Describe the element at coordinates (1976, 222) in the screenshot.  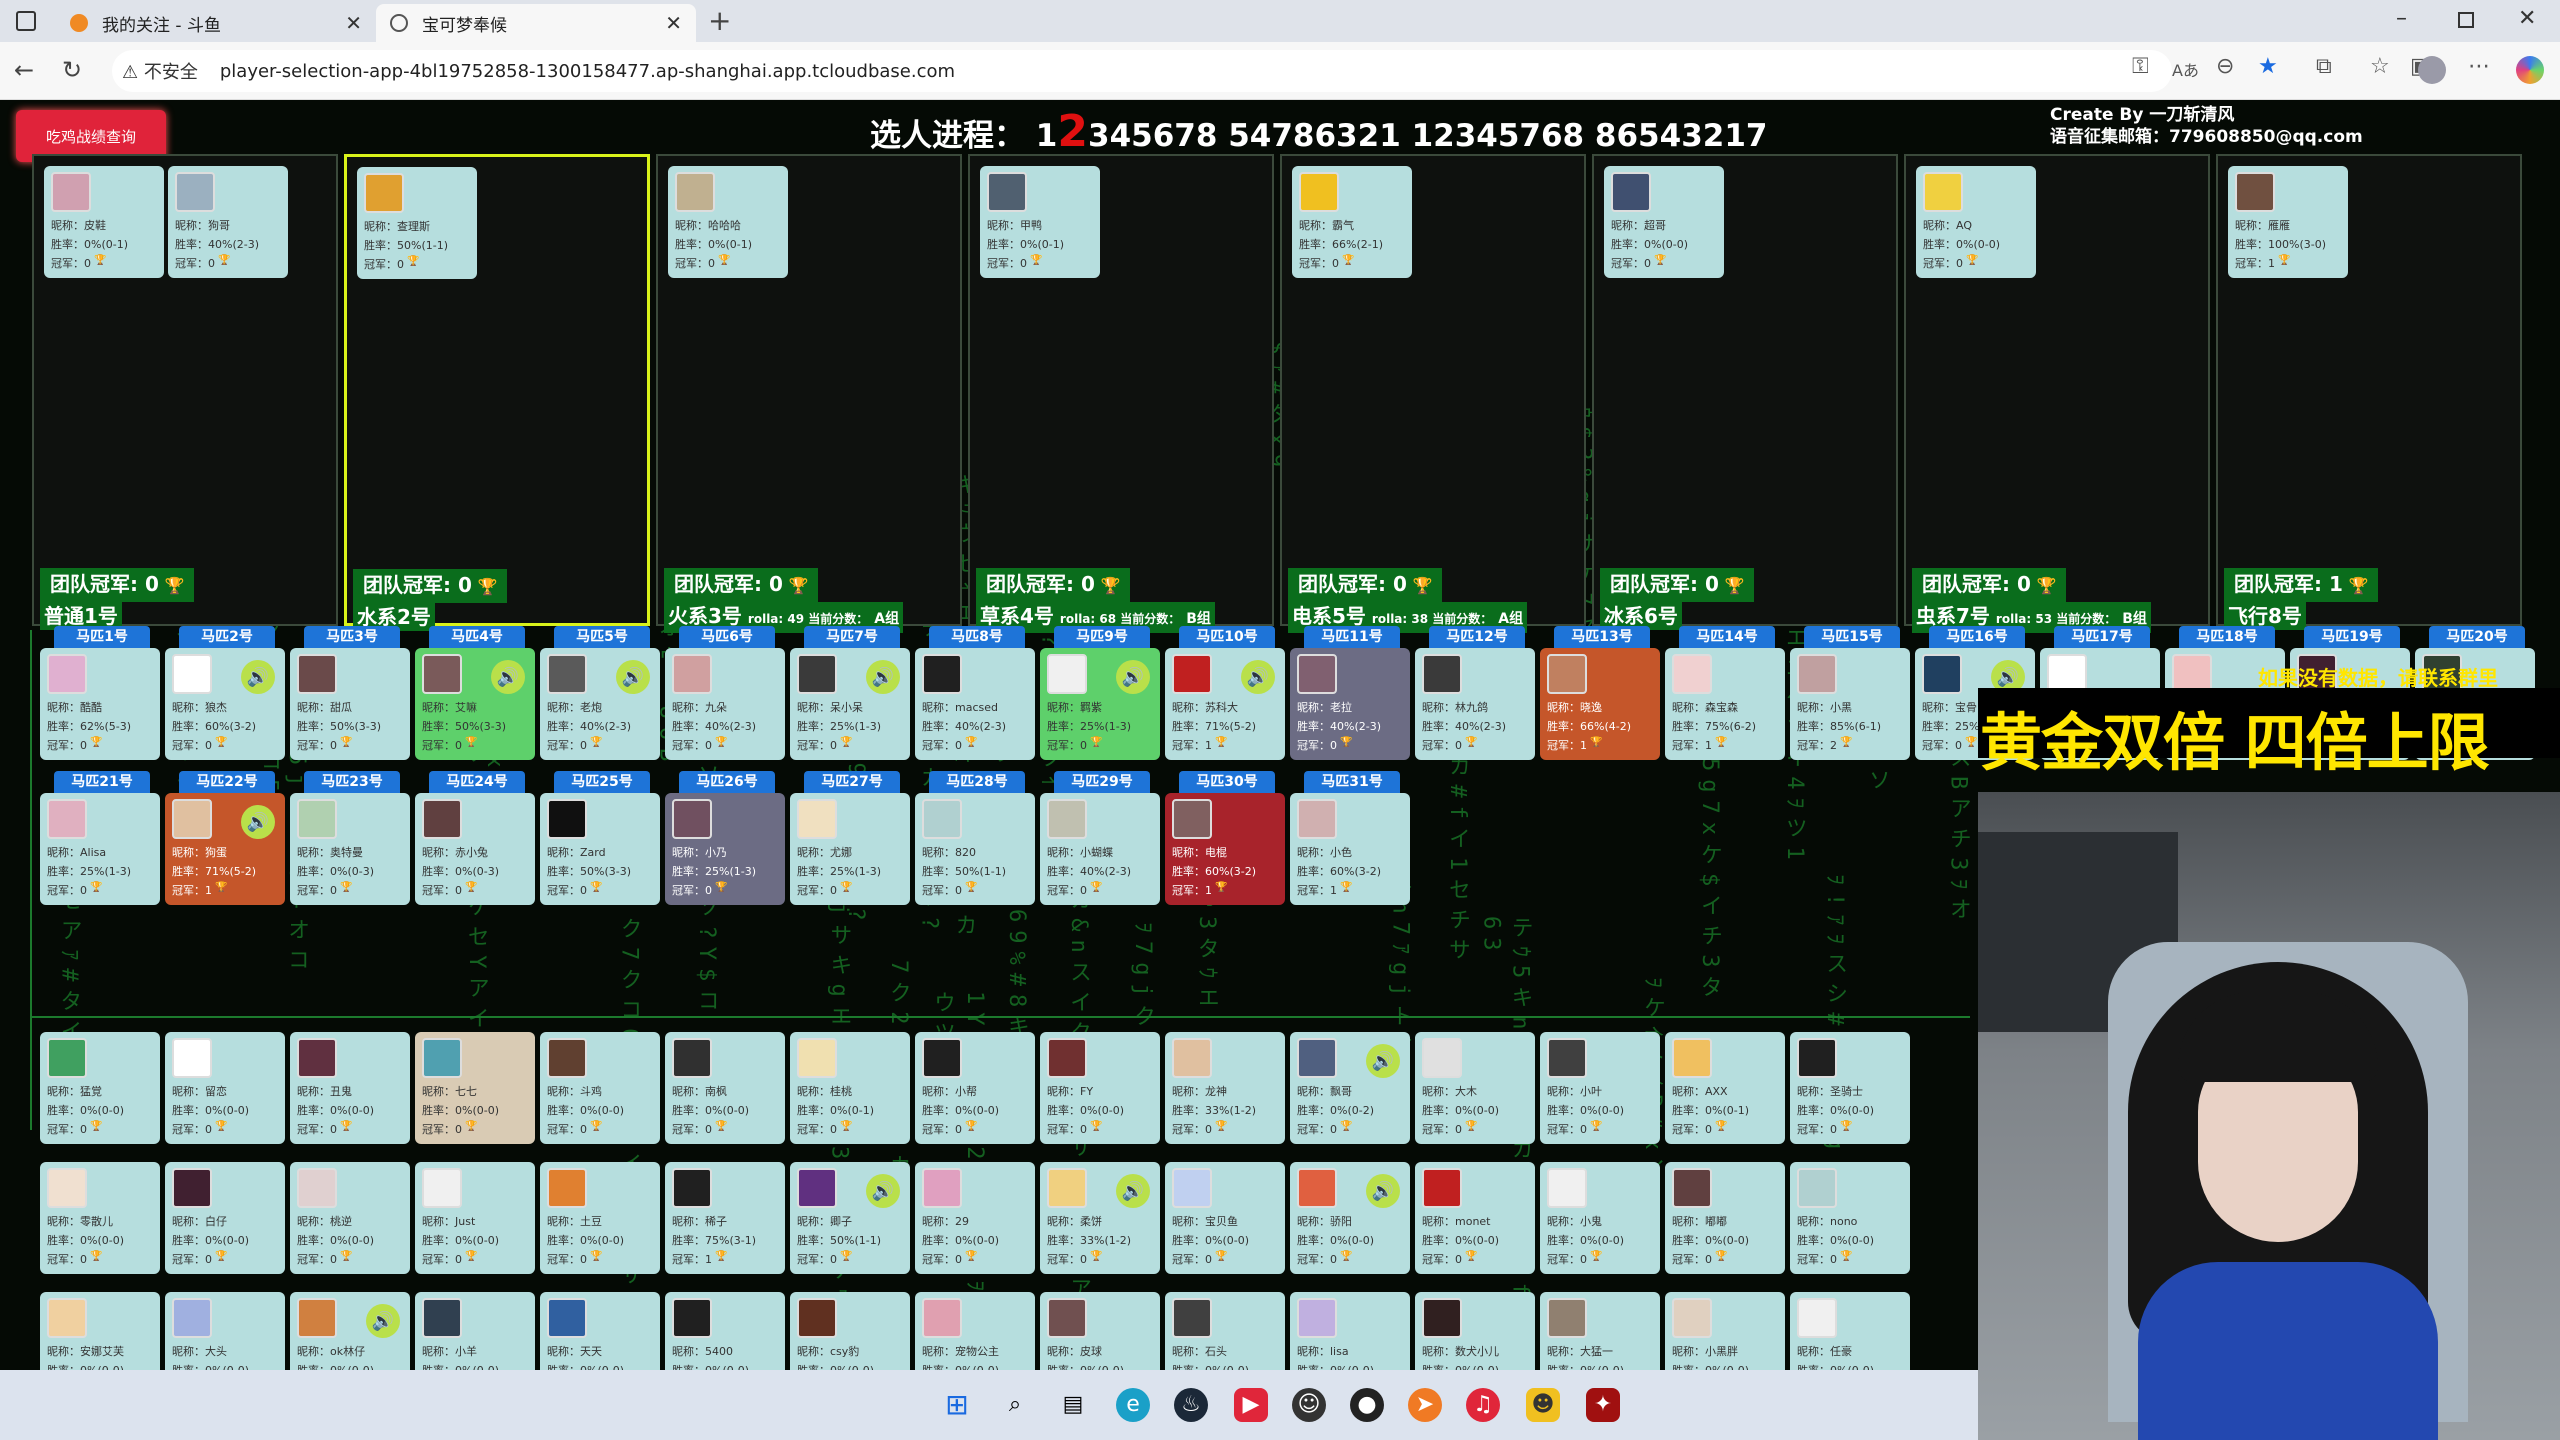
I see `player-card: 昵称：AQ 胜率：0%(0-0) 冠军：0 🏆` at that location.